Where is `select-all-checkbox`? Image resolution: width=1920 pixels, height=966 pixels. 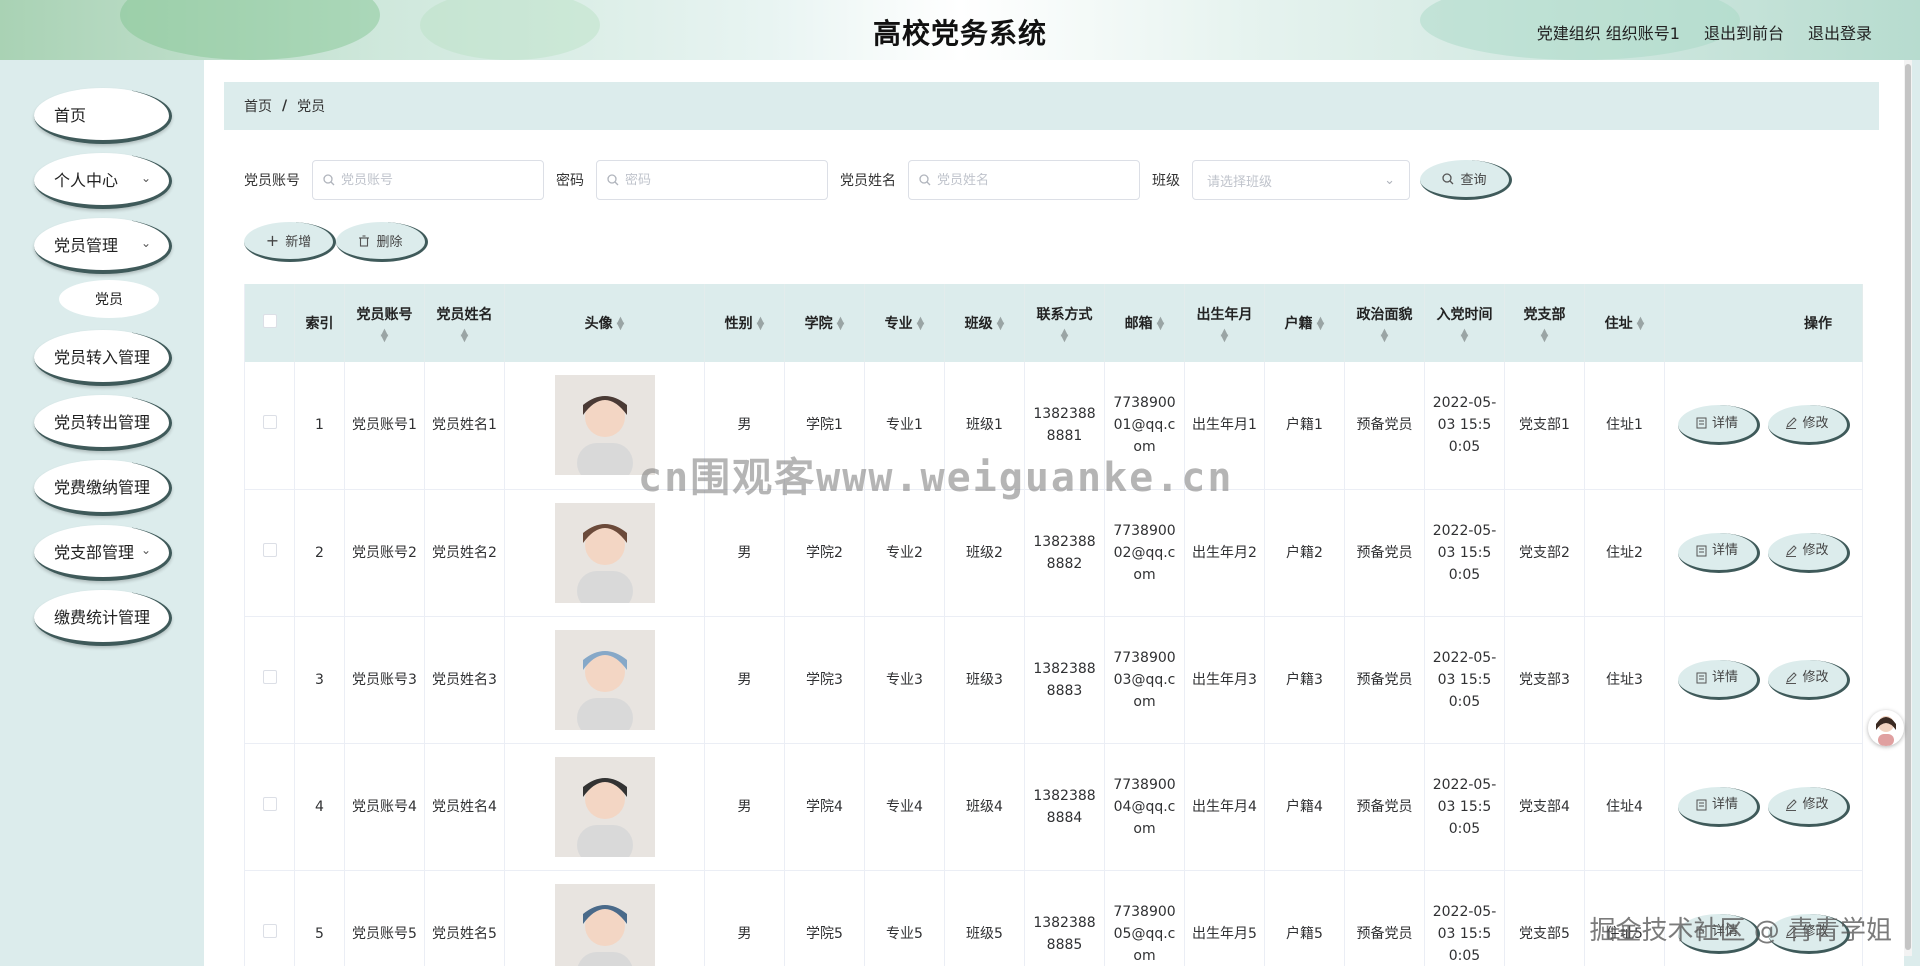
select-all-checkbox is located at coordinates (269, 321).